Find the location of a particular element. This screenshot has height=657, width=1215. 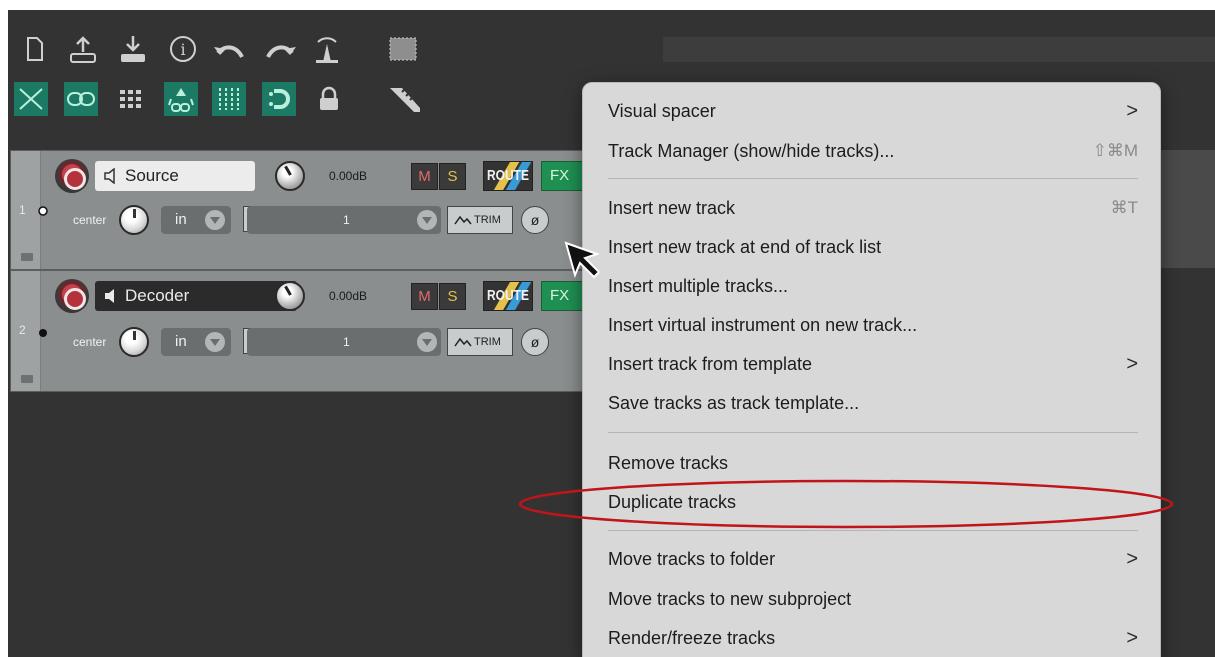

menu-item-insert-from-template: Insert track from template > is located at coordinates (873, 364).